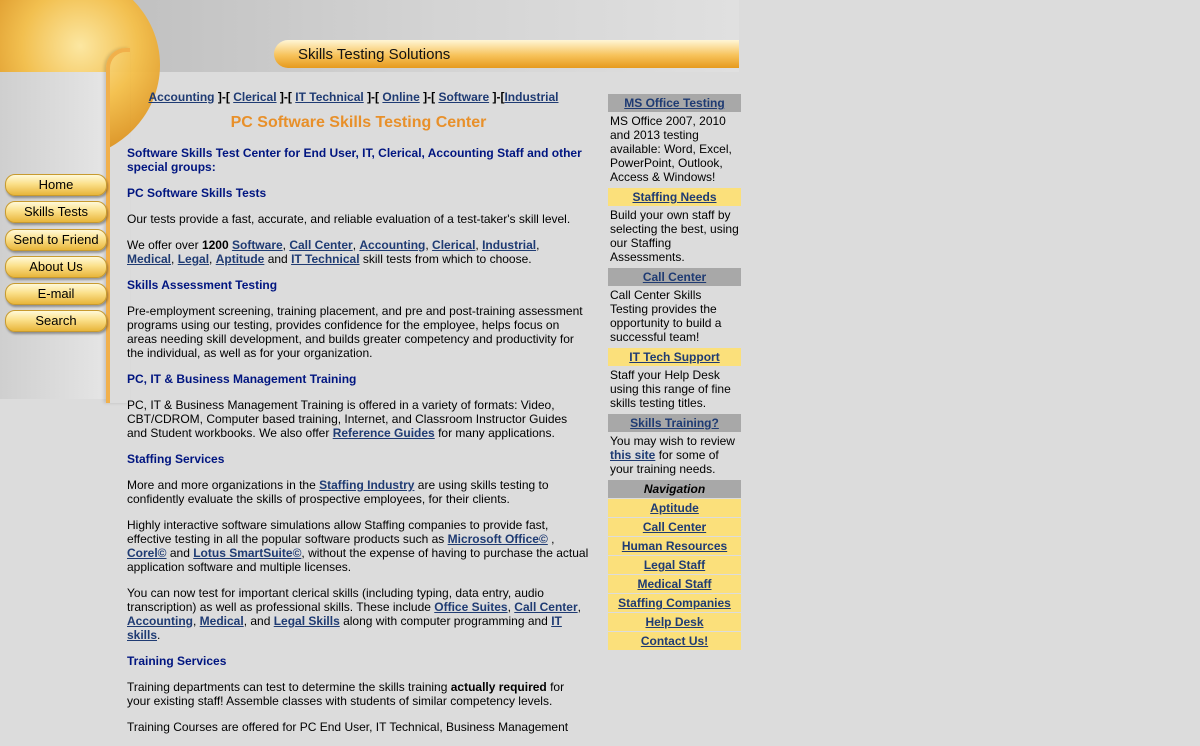  I want to click on legal-staff-link: Legal Staff, so click(674, 565).